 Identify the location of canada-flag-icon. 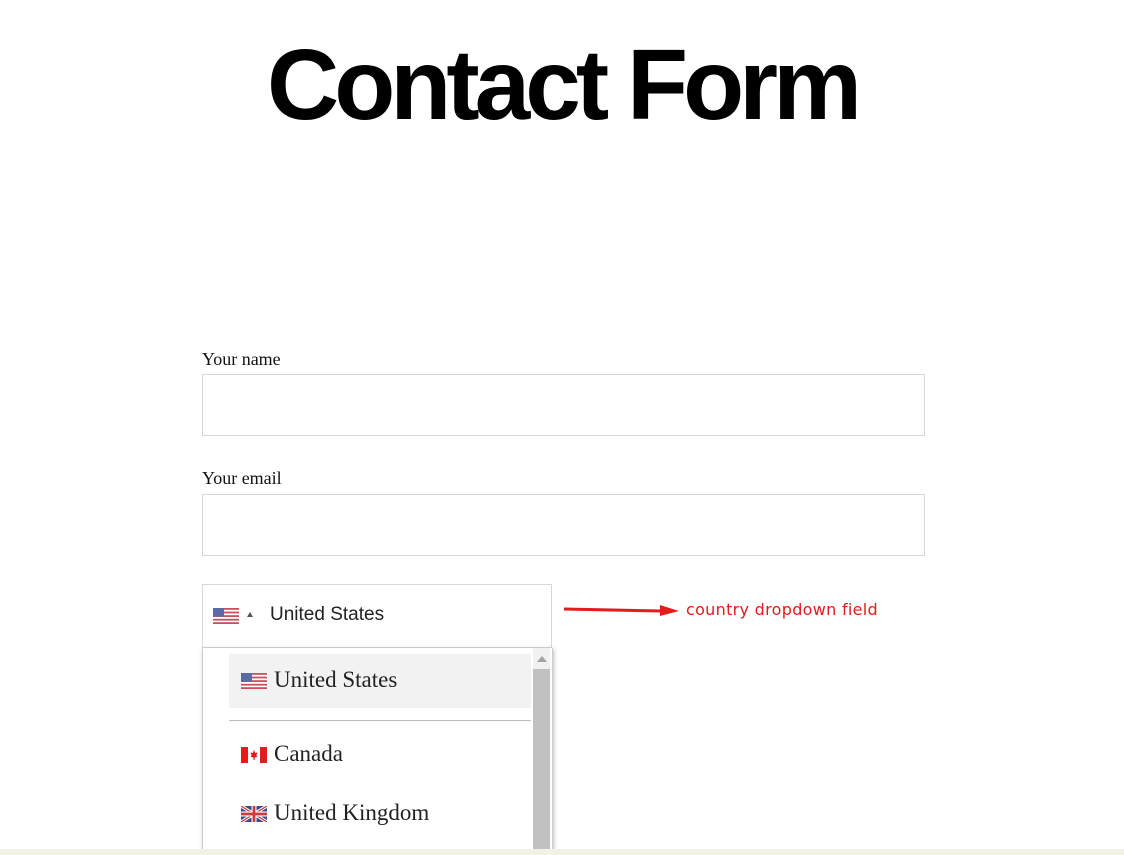
(254, 755).